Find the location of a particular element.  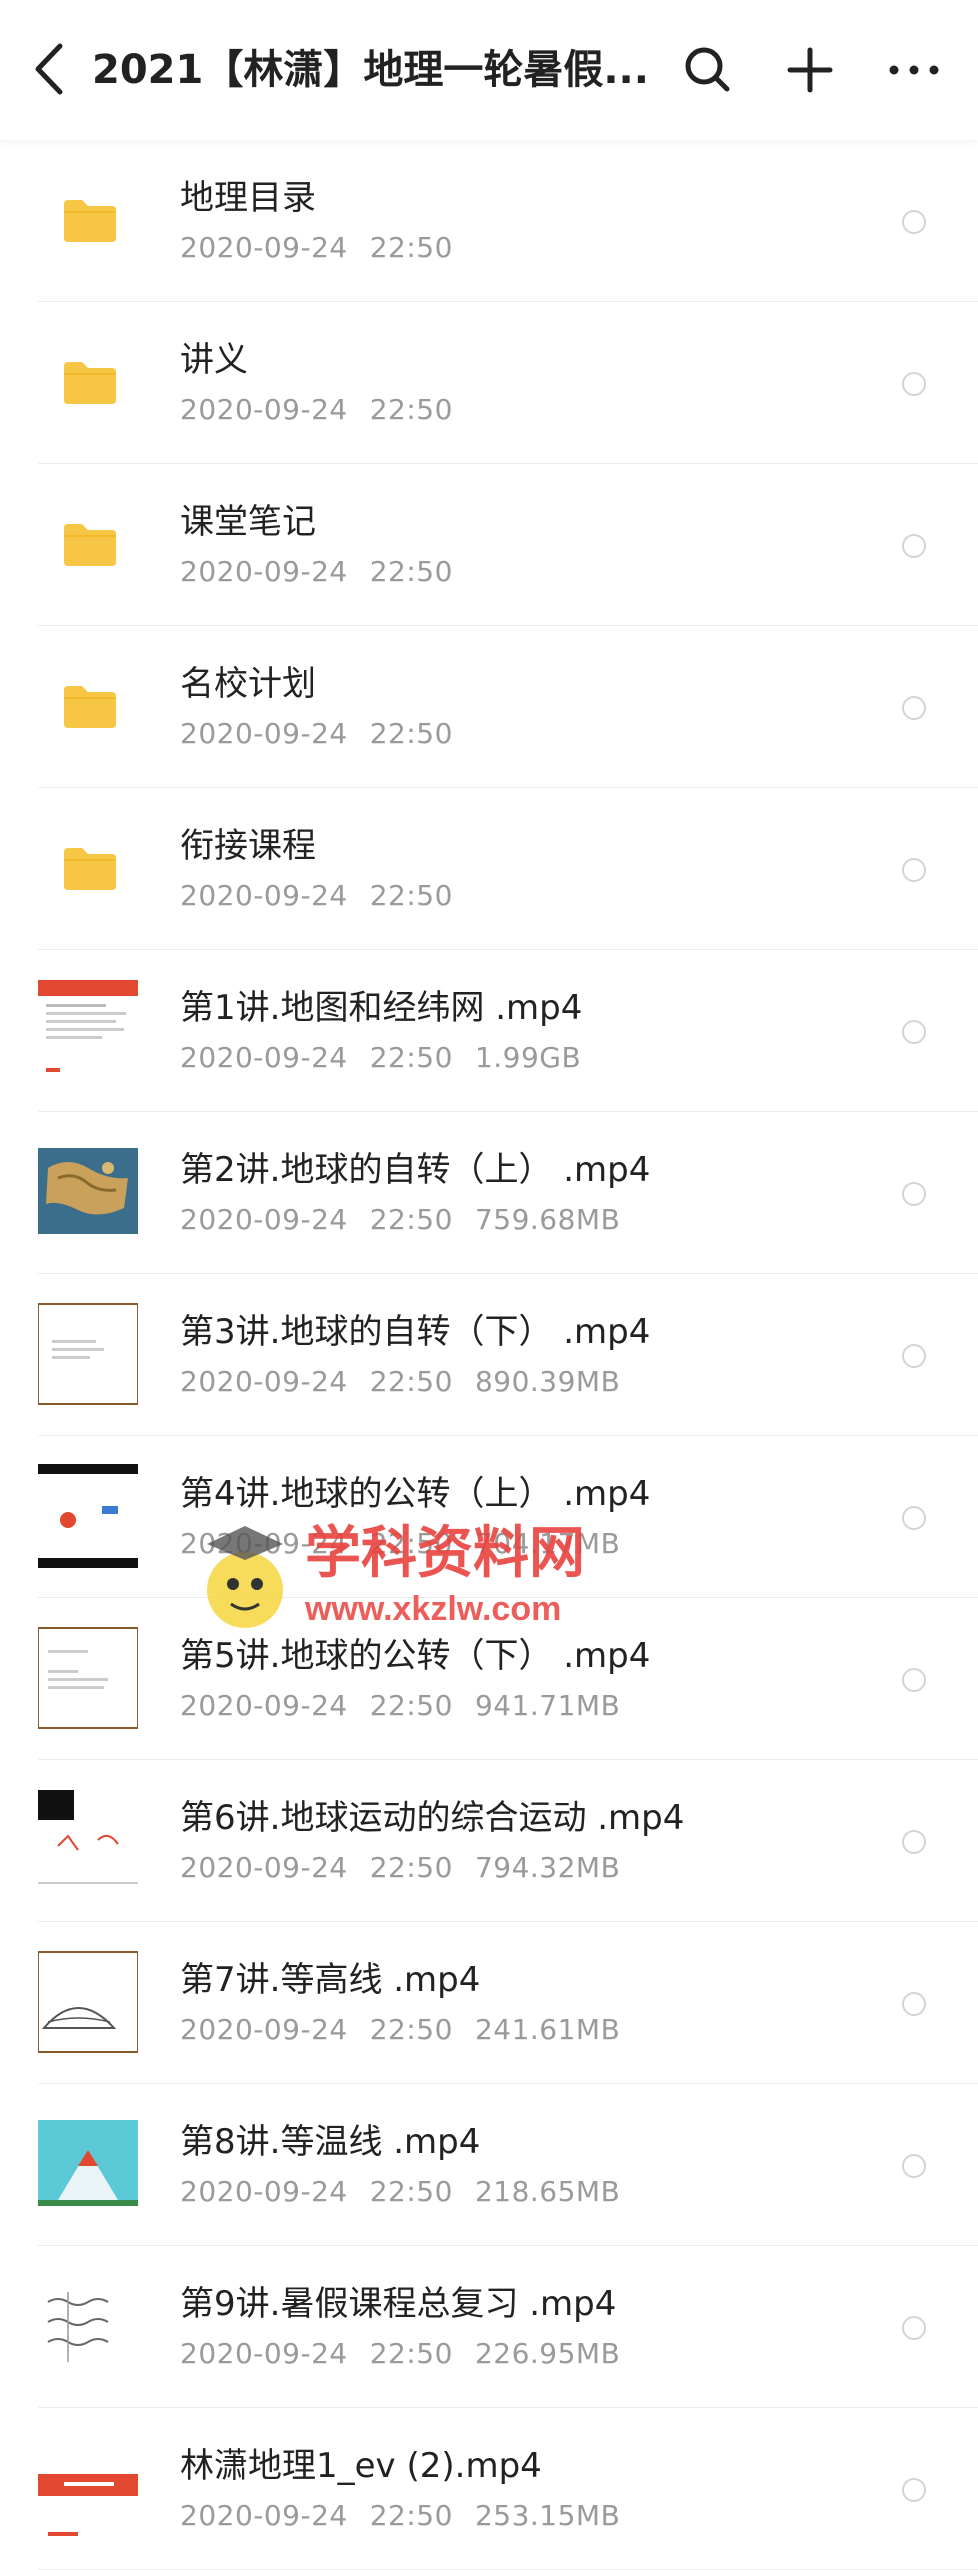

list-item: 第9讲.暑假课程总复习 .mp4 2020-09-24 22:50 226.95MB is located at coordinates (489, 2327).